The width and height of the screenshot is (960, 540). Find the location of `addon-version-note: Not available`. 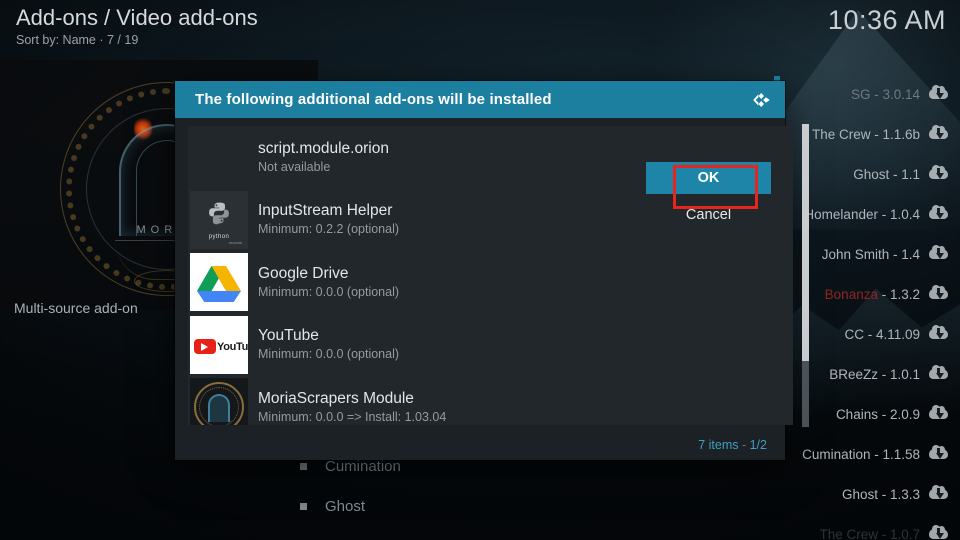

addon-version-note: Not available is located at coordinates (294, 166).